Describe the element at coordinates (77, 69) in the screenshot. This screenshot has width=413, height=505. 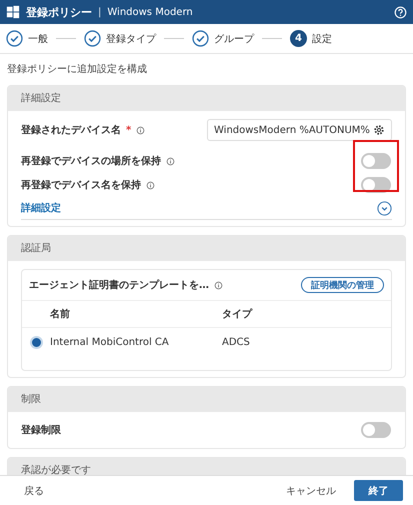
I see `intro-text: 登録ポリシーに追加設定を構成` at that location.